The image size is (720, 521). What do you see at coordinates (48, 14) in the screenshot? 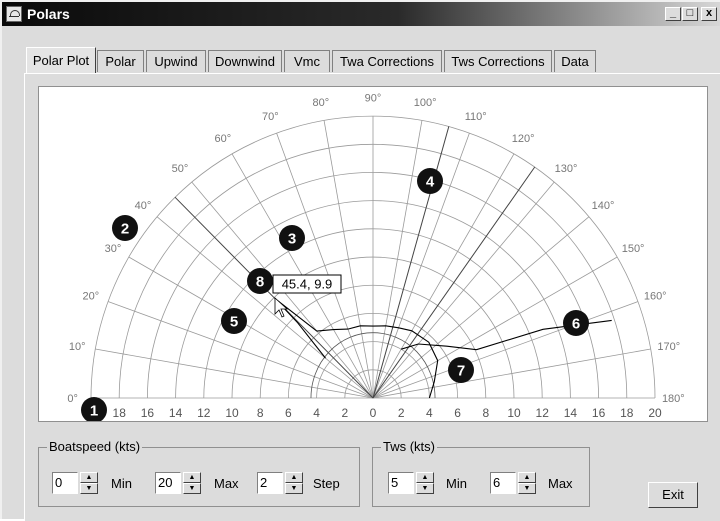
I see `window-title: Polars` at bounding box center [48, 14].